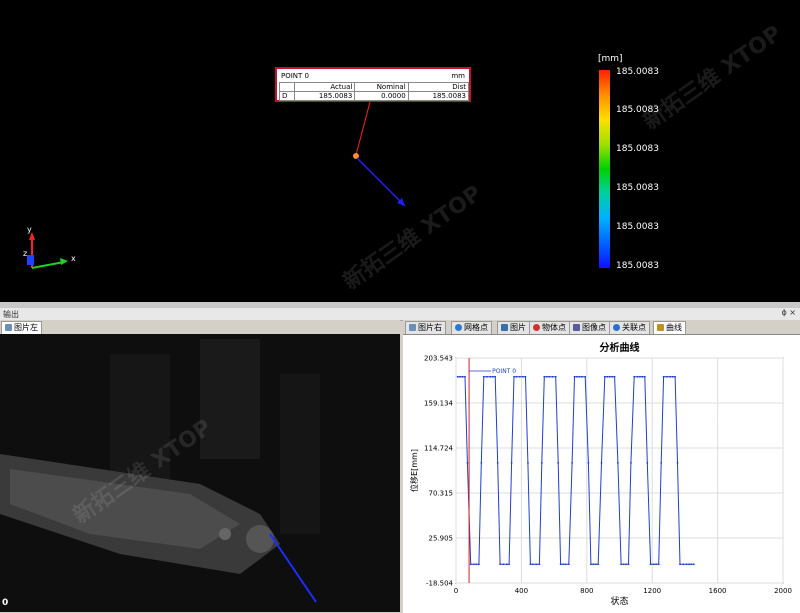 The image size is (800, 613). What do you see at coordinates (660, 327) in the screenshot?
I see `curve-icon` at bounding box center [660, 327].